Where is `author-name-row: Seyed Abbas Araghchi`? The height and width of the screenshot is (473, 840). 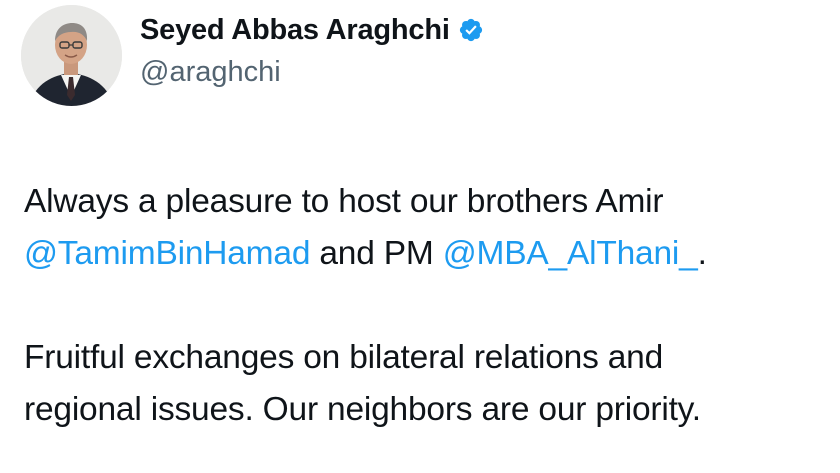 author-name-row: Seyed Abbas Araghchi is located at coordinates (312, 30).